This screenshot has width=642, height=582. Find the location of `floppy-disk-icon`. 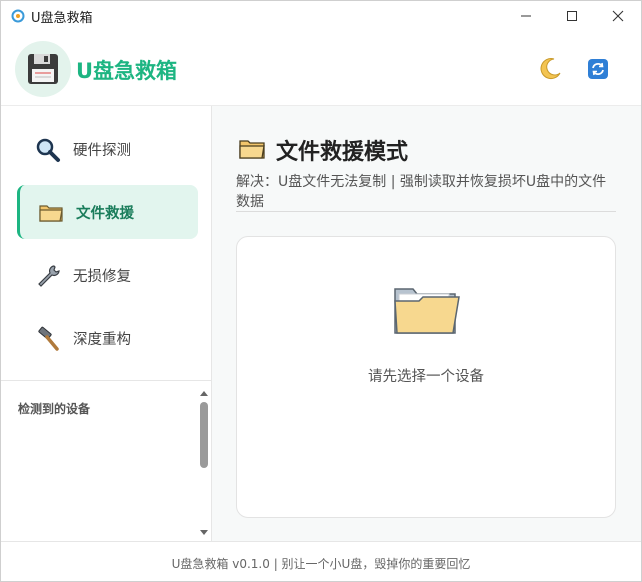

floppy-disk-icon is located at coordinates (43, 69).